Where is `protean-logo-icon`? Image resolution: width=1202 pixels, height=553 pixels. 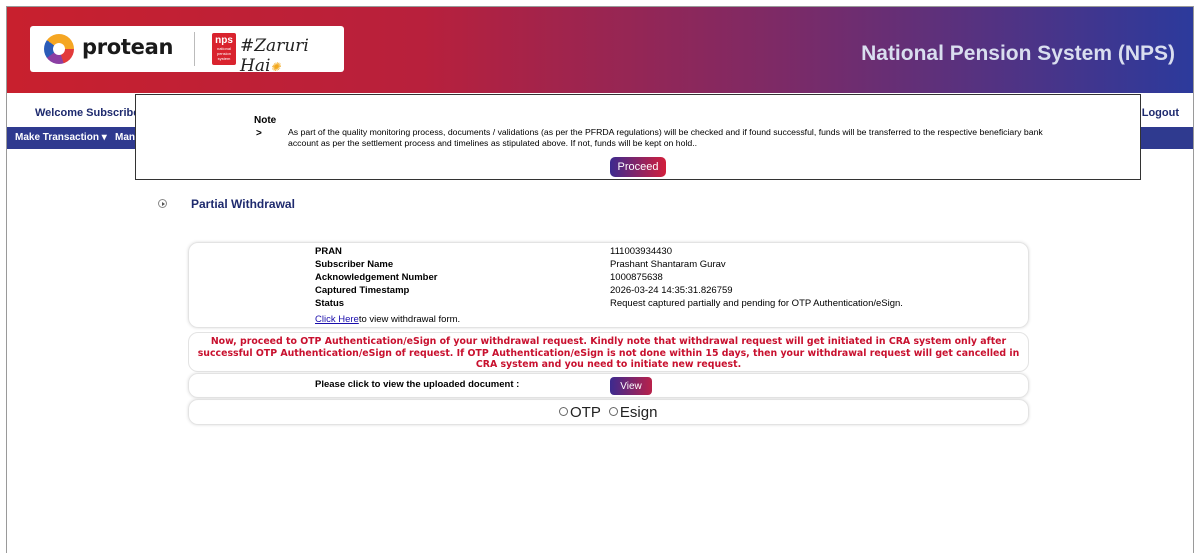
protean-logo-icon is located at coordinates (59, 49).